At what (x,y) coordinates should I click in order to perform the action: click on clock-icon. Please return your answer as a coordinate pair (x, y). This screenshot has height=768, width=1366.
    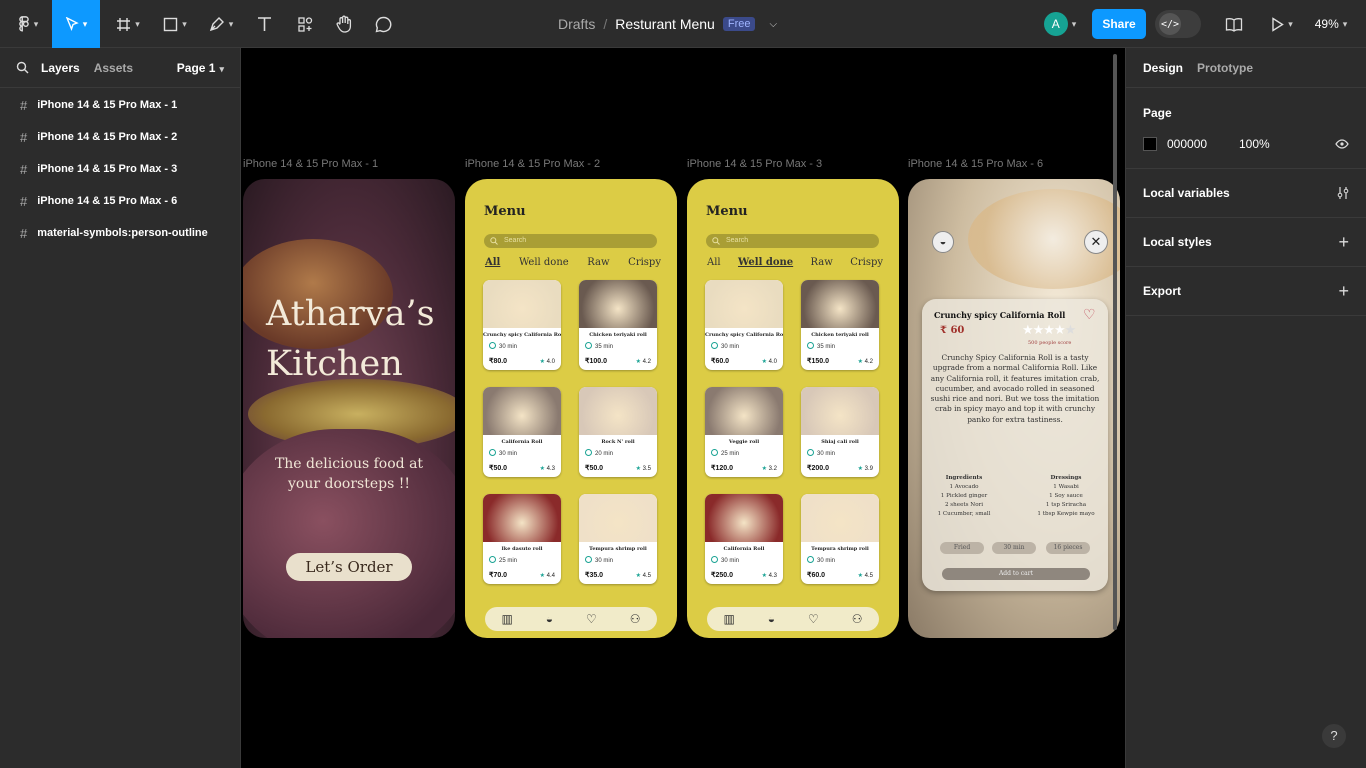
    Looking at the image, I should click on (588, 559).